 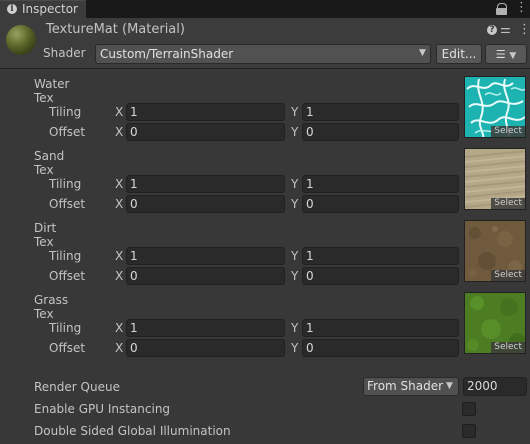 What do you see at coordinates (132, 431) in the screenshot?
I see `double-sided-gi-label: Double Sided Global Illumination` at bounding box center [132, 431].